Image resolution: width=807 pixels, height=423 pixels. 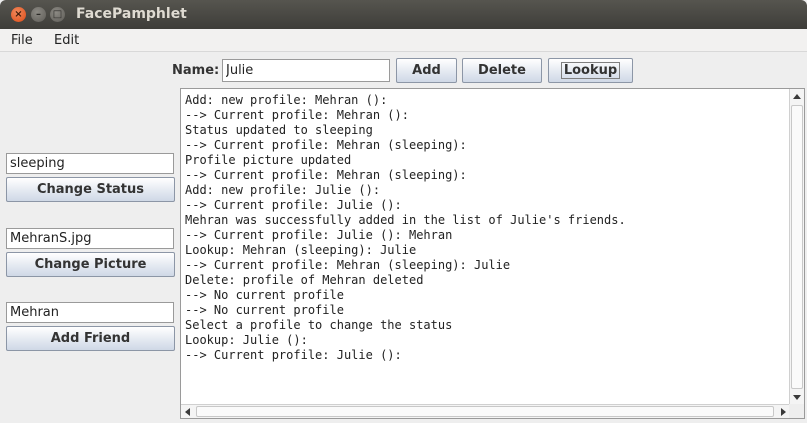 I want to click on maximize-icon: □, so click(x=57, y=14).